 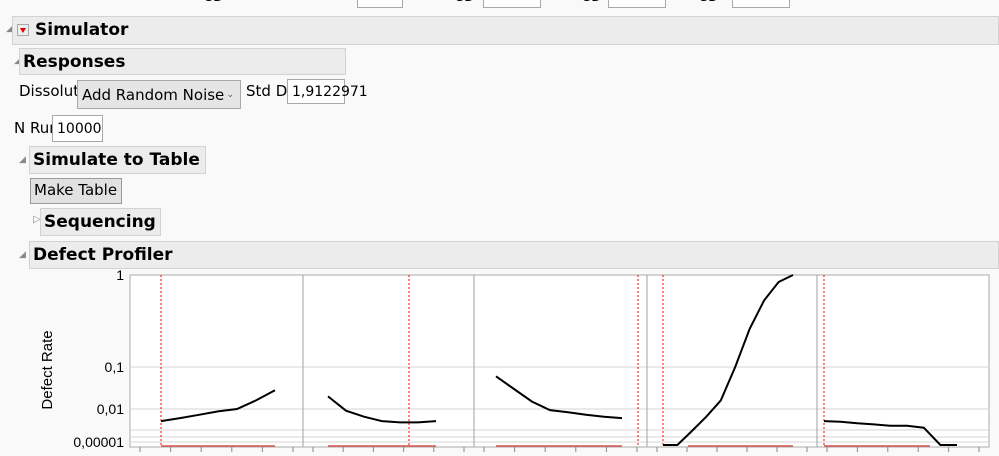 What do you see at coordinates (120, 275) in the screenshot?
I see `y-tick-label: 1` at bounding box center [120, 275].